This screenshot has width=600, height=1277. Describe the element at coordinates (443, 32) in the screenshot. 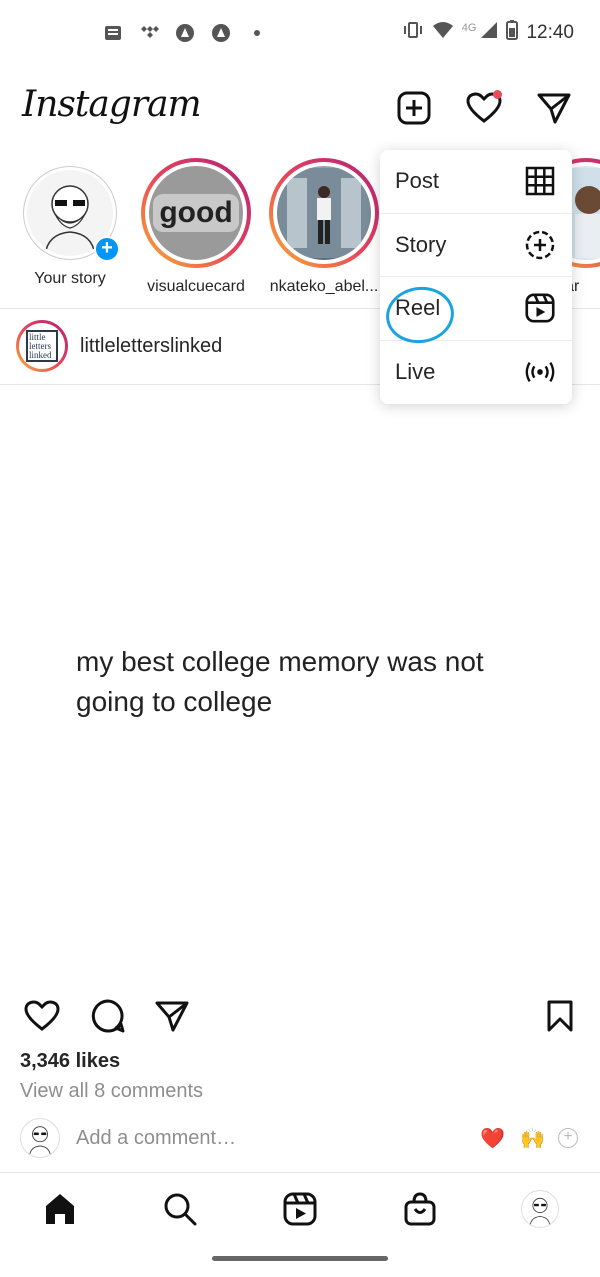

I see `wifi-icon` at that location.